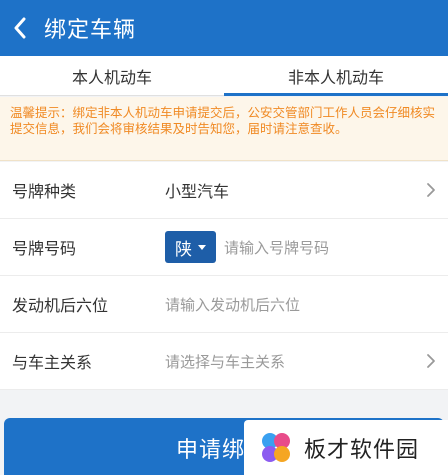 The width and height of the screenshot is (448, 475). What do you see at coordinates (336, 76) in the screenshot?
I see `tab-other-vehicle: 非本人机动车` at bounding box center [336, 76].